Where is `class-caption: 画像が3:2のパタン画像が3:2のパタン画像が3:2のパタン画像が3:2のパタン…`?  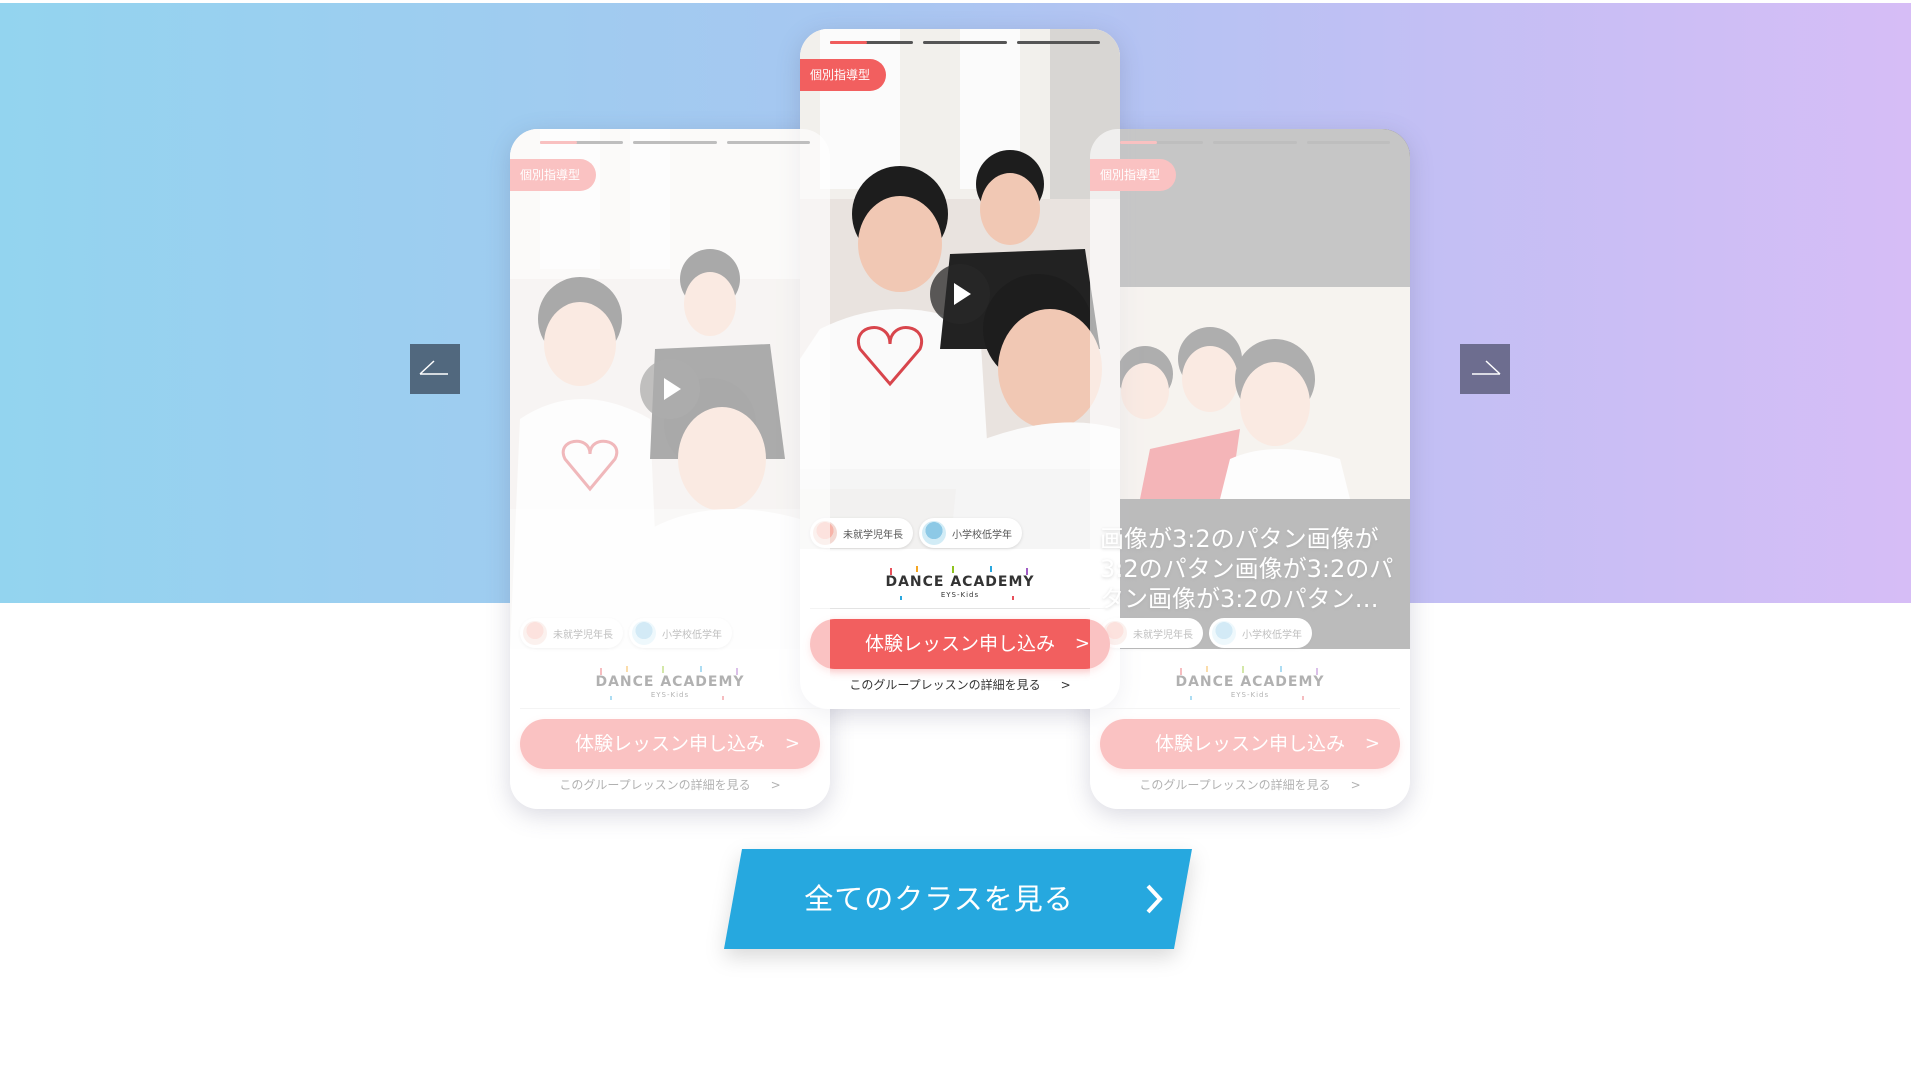
class-caption: 画像が3:2のパタン画像が3:2のパタン画像が3:2のパタン画像が3:2のパタン… is located at coordinates (1247, 569).